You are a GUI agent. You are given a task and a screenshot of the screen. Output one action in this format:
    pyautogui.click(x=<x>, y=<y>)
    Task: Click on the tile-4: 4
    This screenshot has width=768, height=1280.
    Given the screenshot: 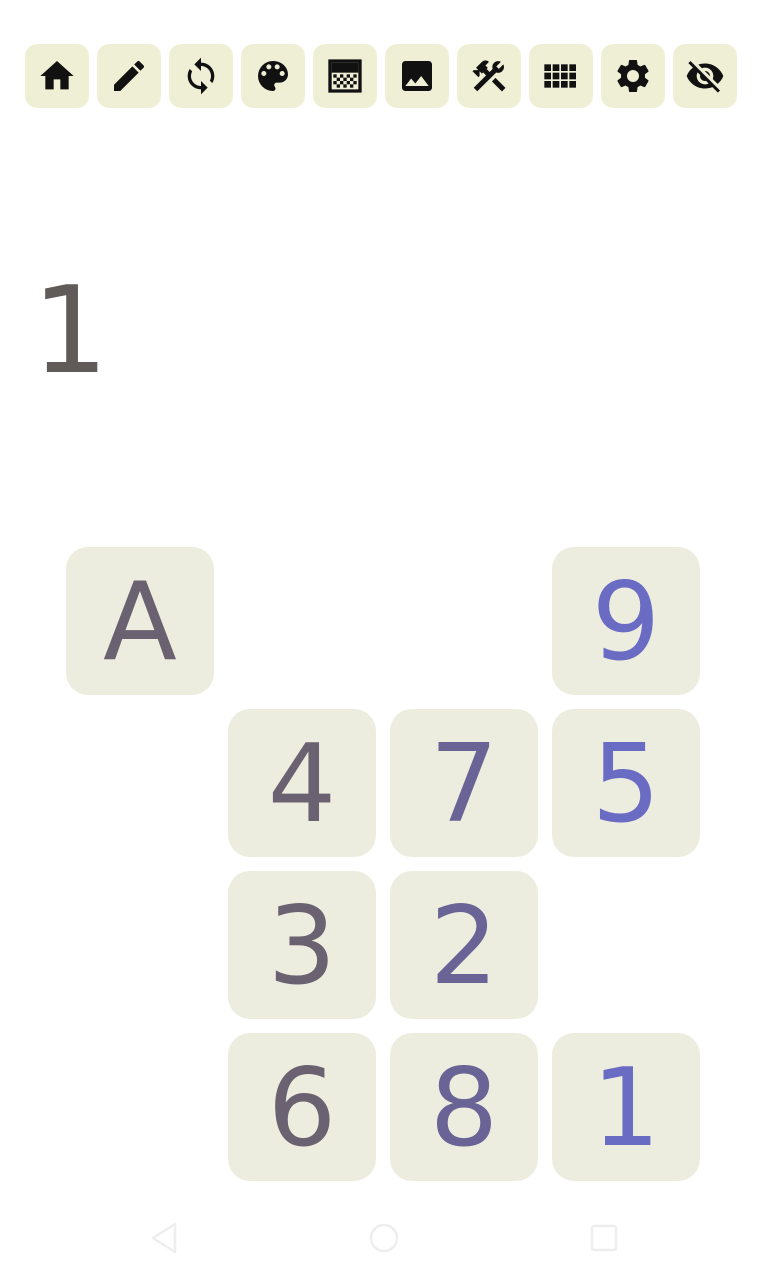 What is the action you would take?
    pyautogui.click(x=302, y=783)
    